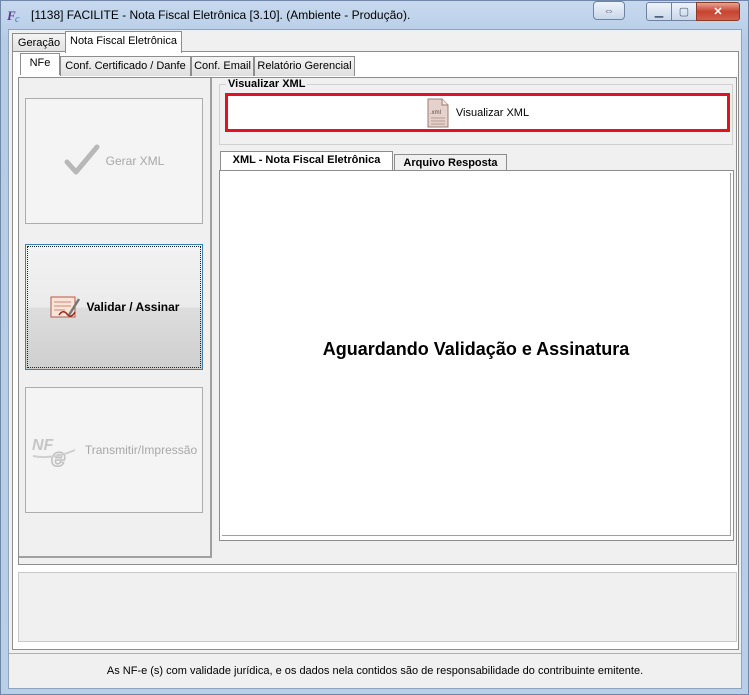 Image resolution: width=749 pixels, height=695 pixels. Describe the element at coordinates (17, 18) in the screenshot. I see `svg-text: c` at that location.